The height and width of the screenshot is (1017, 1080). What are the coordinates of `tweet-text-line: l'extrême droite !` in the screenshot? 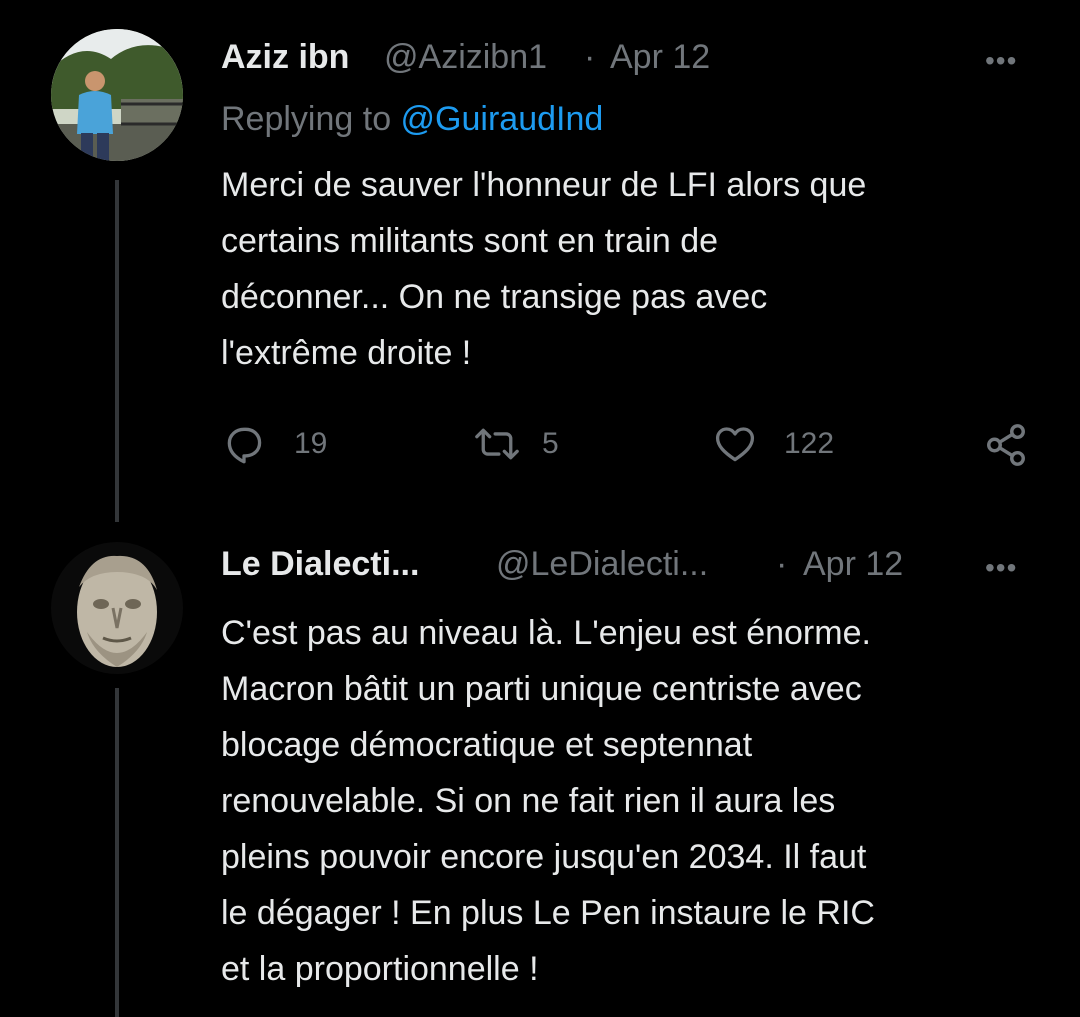 It's located at (346, 353).